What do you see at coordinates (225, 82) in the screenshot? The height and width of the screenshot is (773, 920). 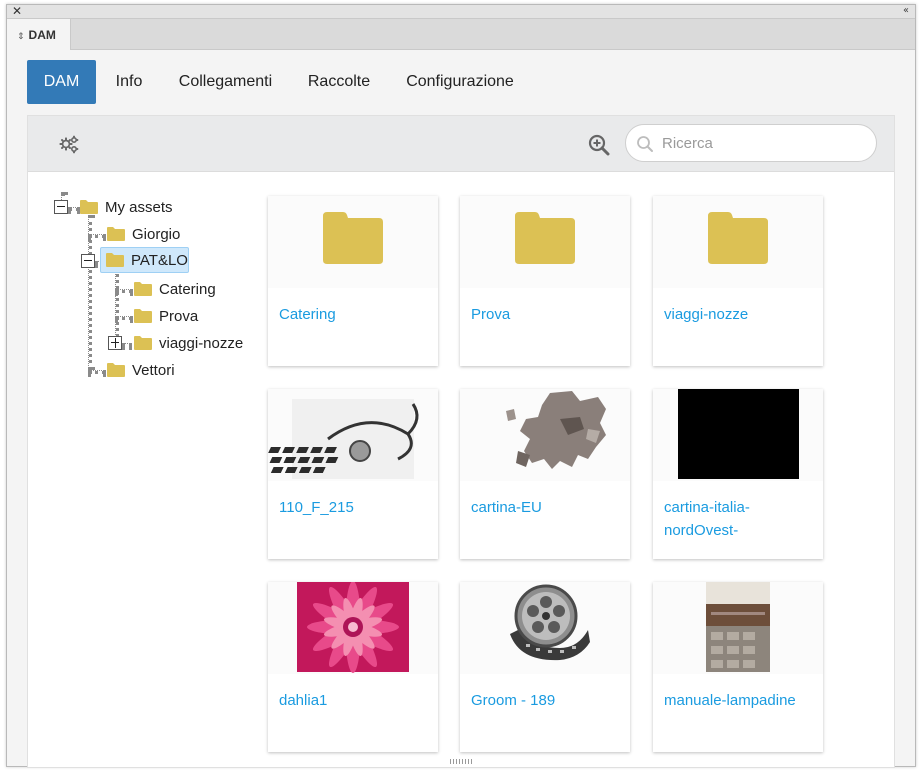 I see `tab-collegamenti: Collegamenti` at bounding box center [225, 82].